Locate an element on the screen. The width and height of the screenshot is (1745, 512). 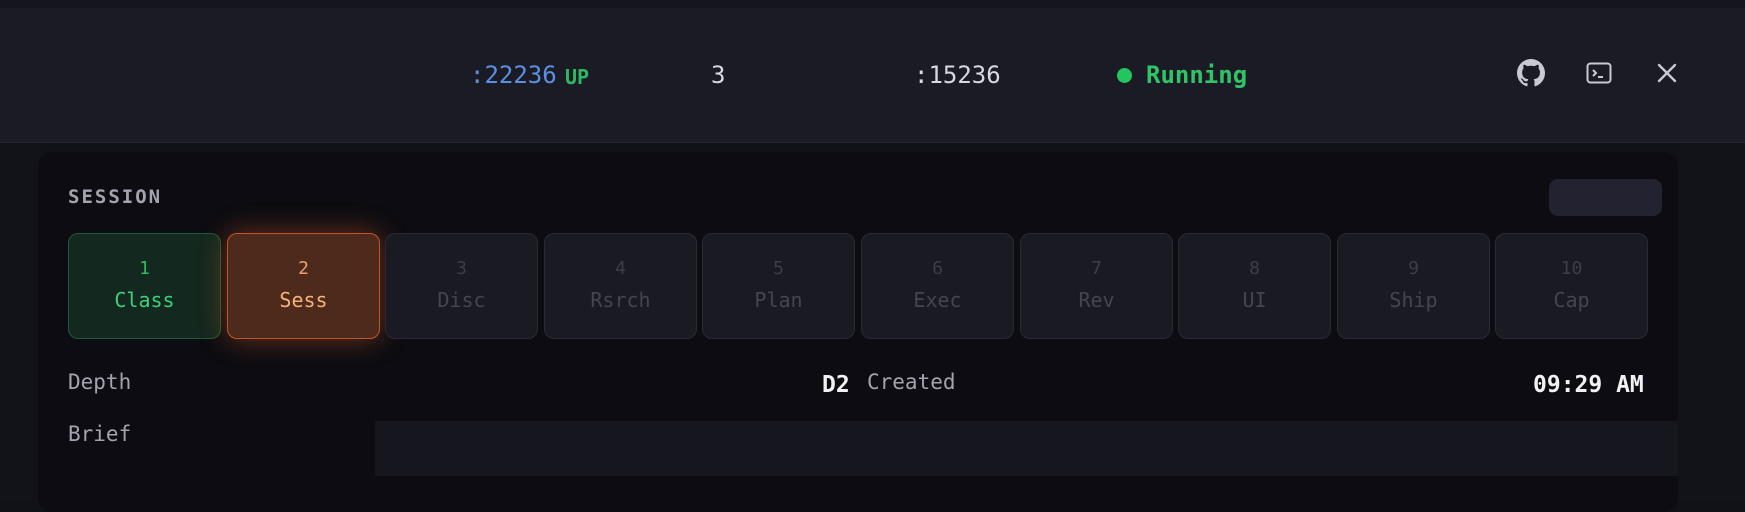
step-label: Plan is located at coordinates (778, 300).